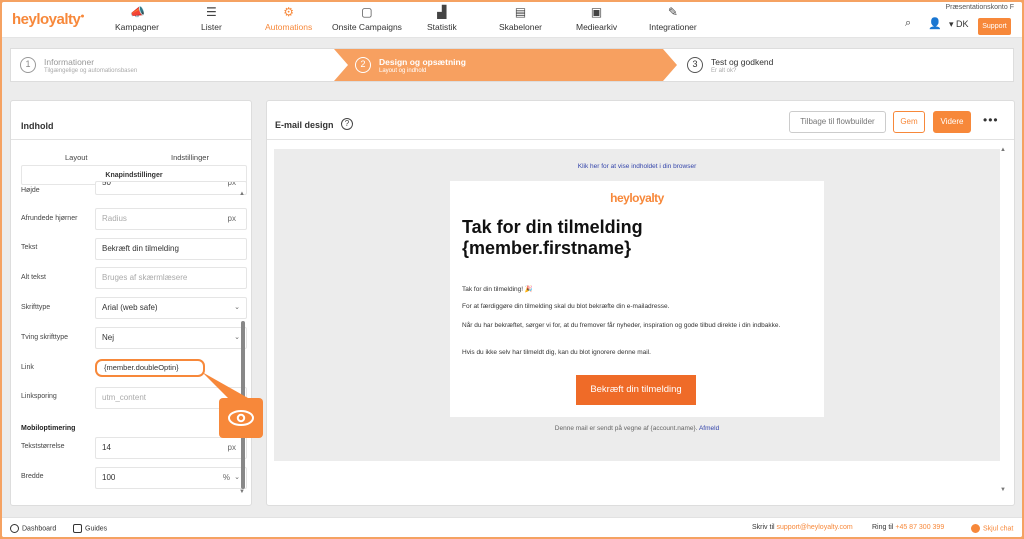 The width and height of the screenshot is (1024, 539). Describe the element at coordinates (596, 12) in the screenshot. I see `image-icon: ▣` at that location.